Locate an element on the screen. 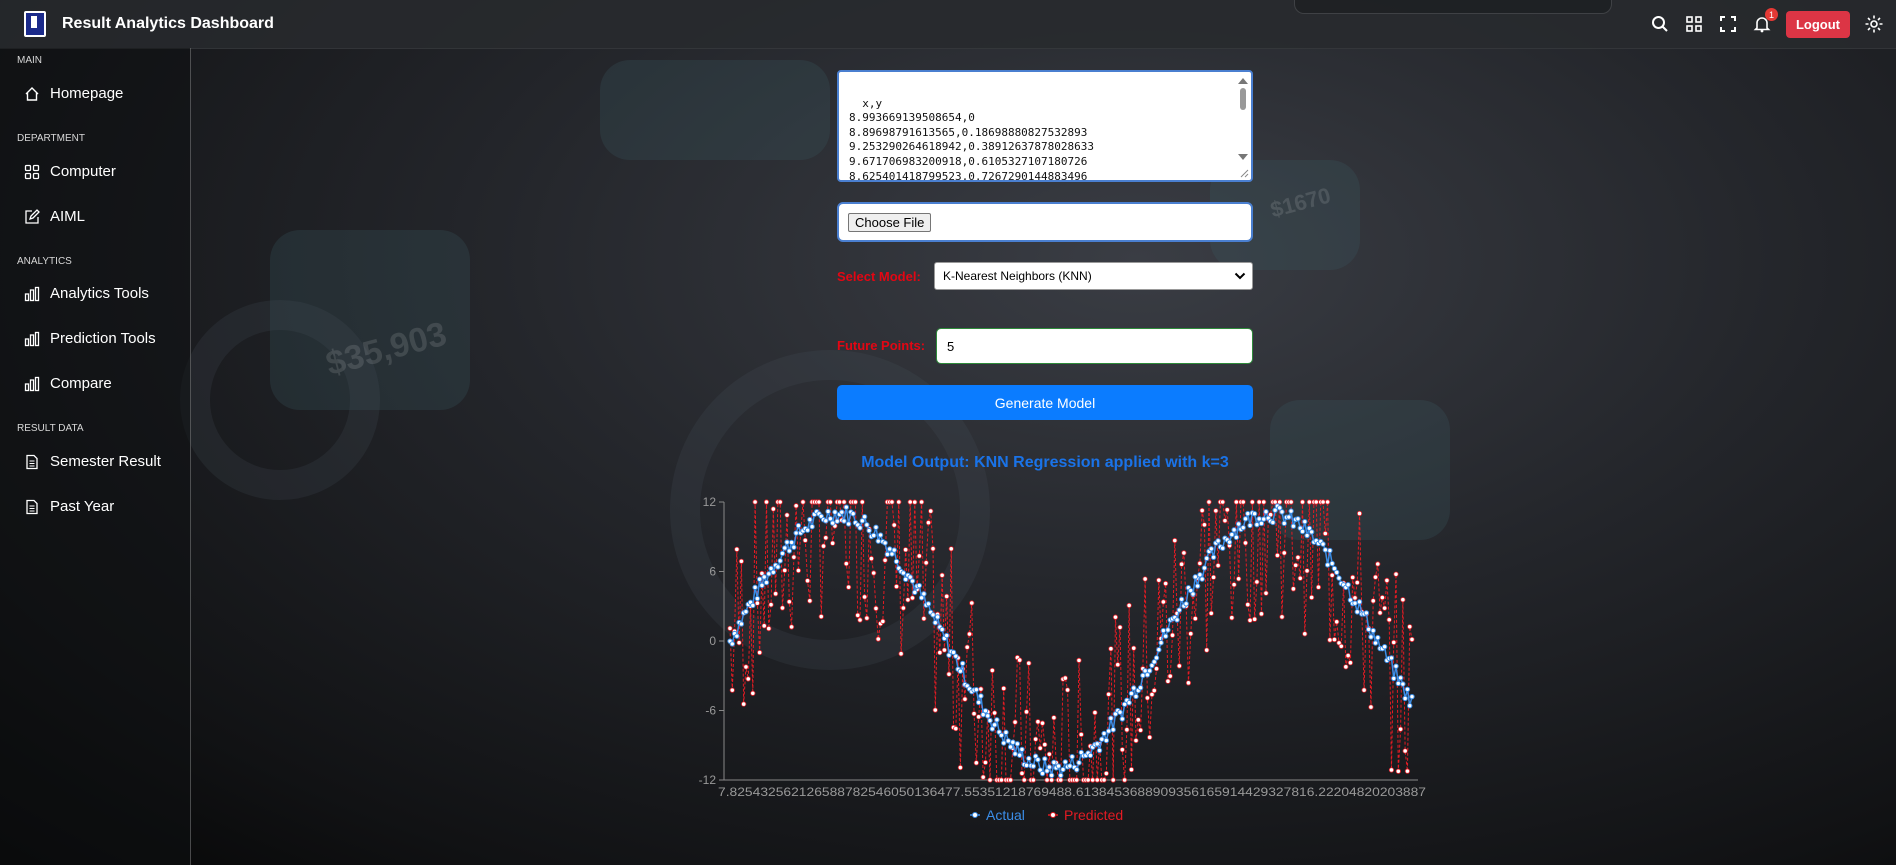 The width and height of the screenshot is (1896, 865). sidebar-item-homepage: Homepage is located at coordinates (73, 93).